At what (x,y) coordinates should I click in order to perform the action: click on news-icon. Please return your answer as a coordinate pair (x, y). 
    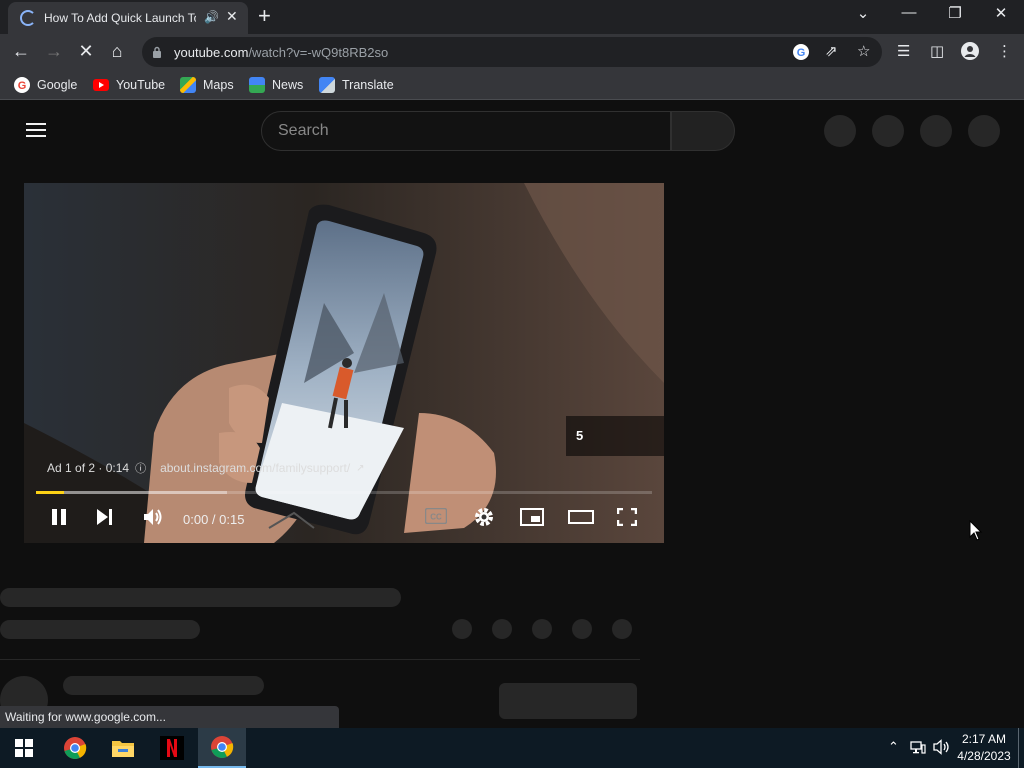
    Looking at the image, I should click on (257, 85).